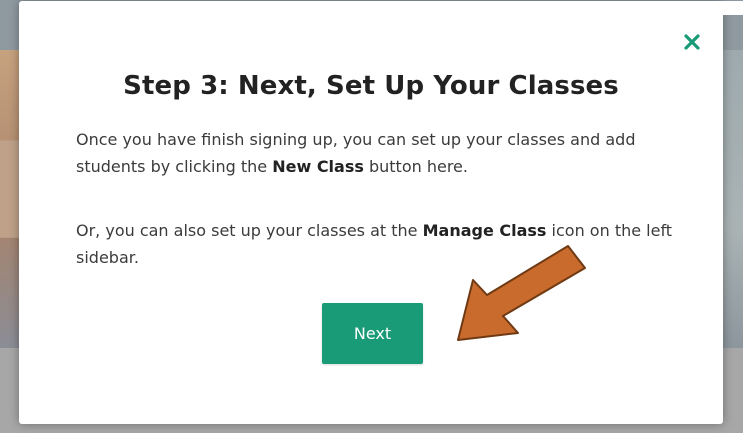 The width and height of the screenshot is (743, 433). I want to click on new-class-emphasis: New Class, so click(318, 166).